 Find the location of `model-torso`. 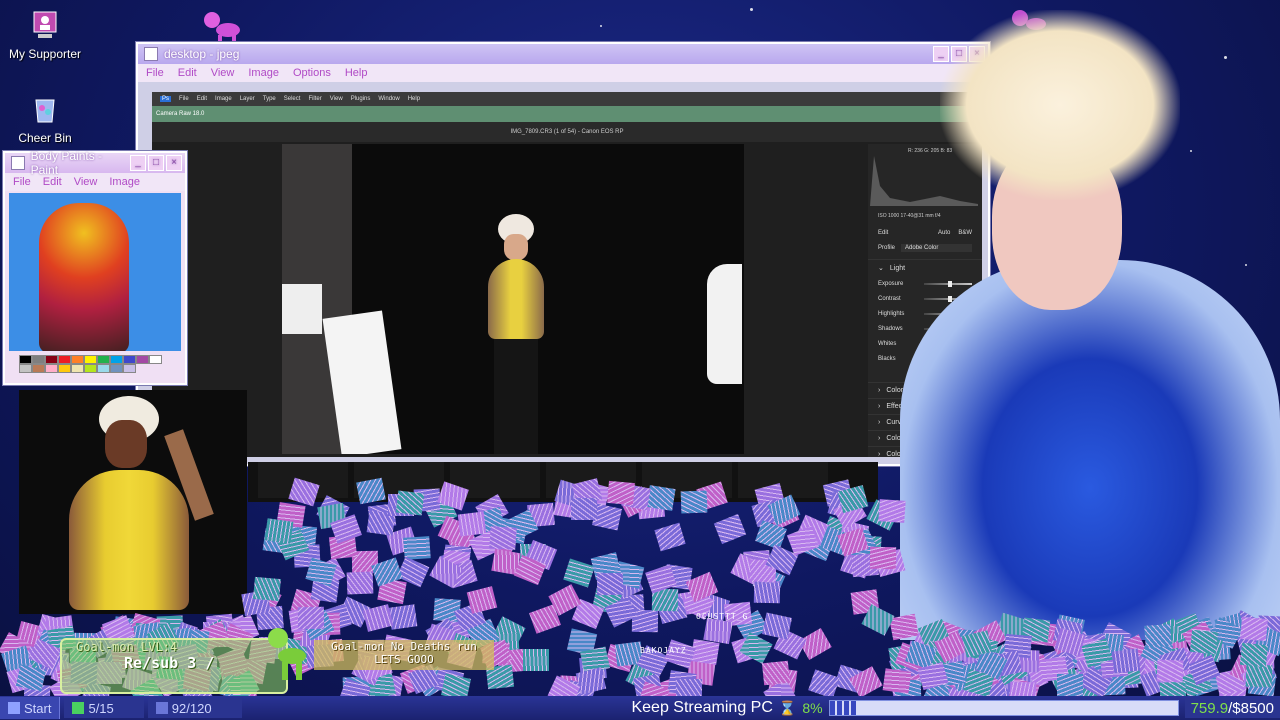

model-torso is located at coordinates (516, 299).